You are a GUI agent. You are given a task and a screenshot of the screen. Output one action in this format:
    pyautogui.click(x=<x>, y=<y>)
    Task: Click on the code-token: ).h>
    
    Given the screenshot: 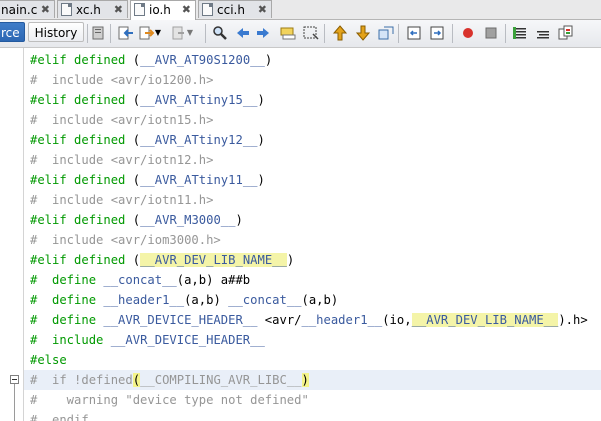 What is the action you would take?
    pyautogui.click(x=573, y=320)
    